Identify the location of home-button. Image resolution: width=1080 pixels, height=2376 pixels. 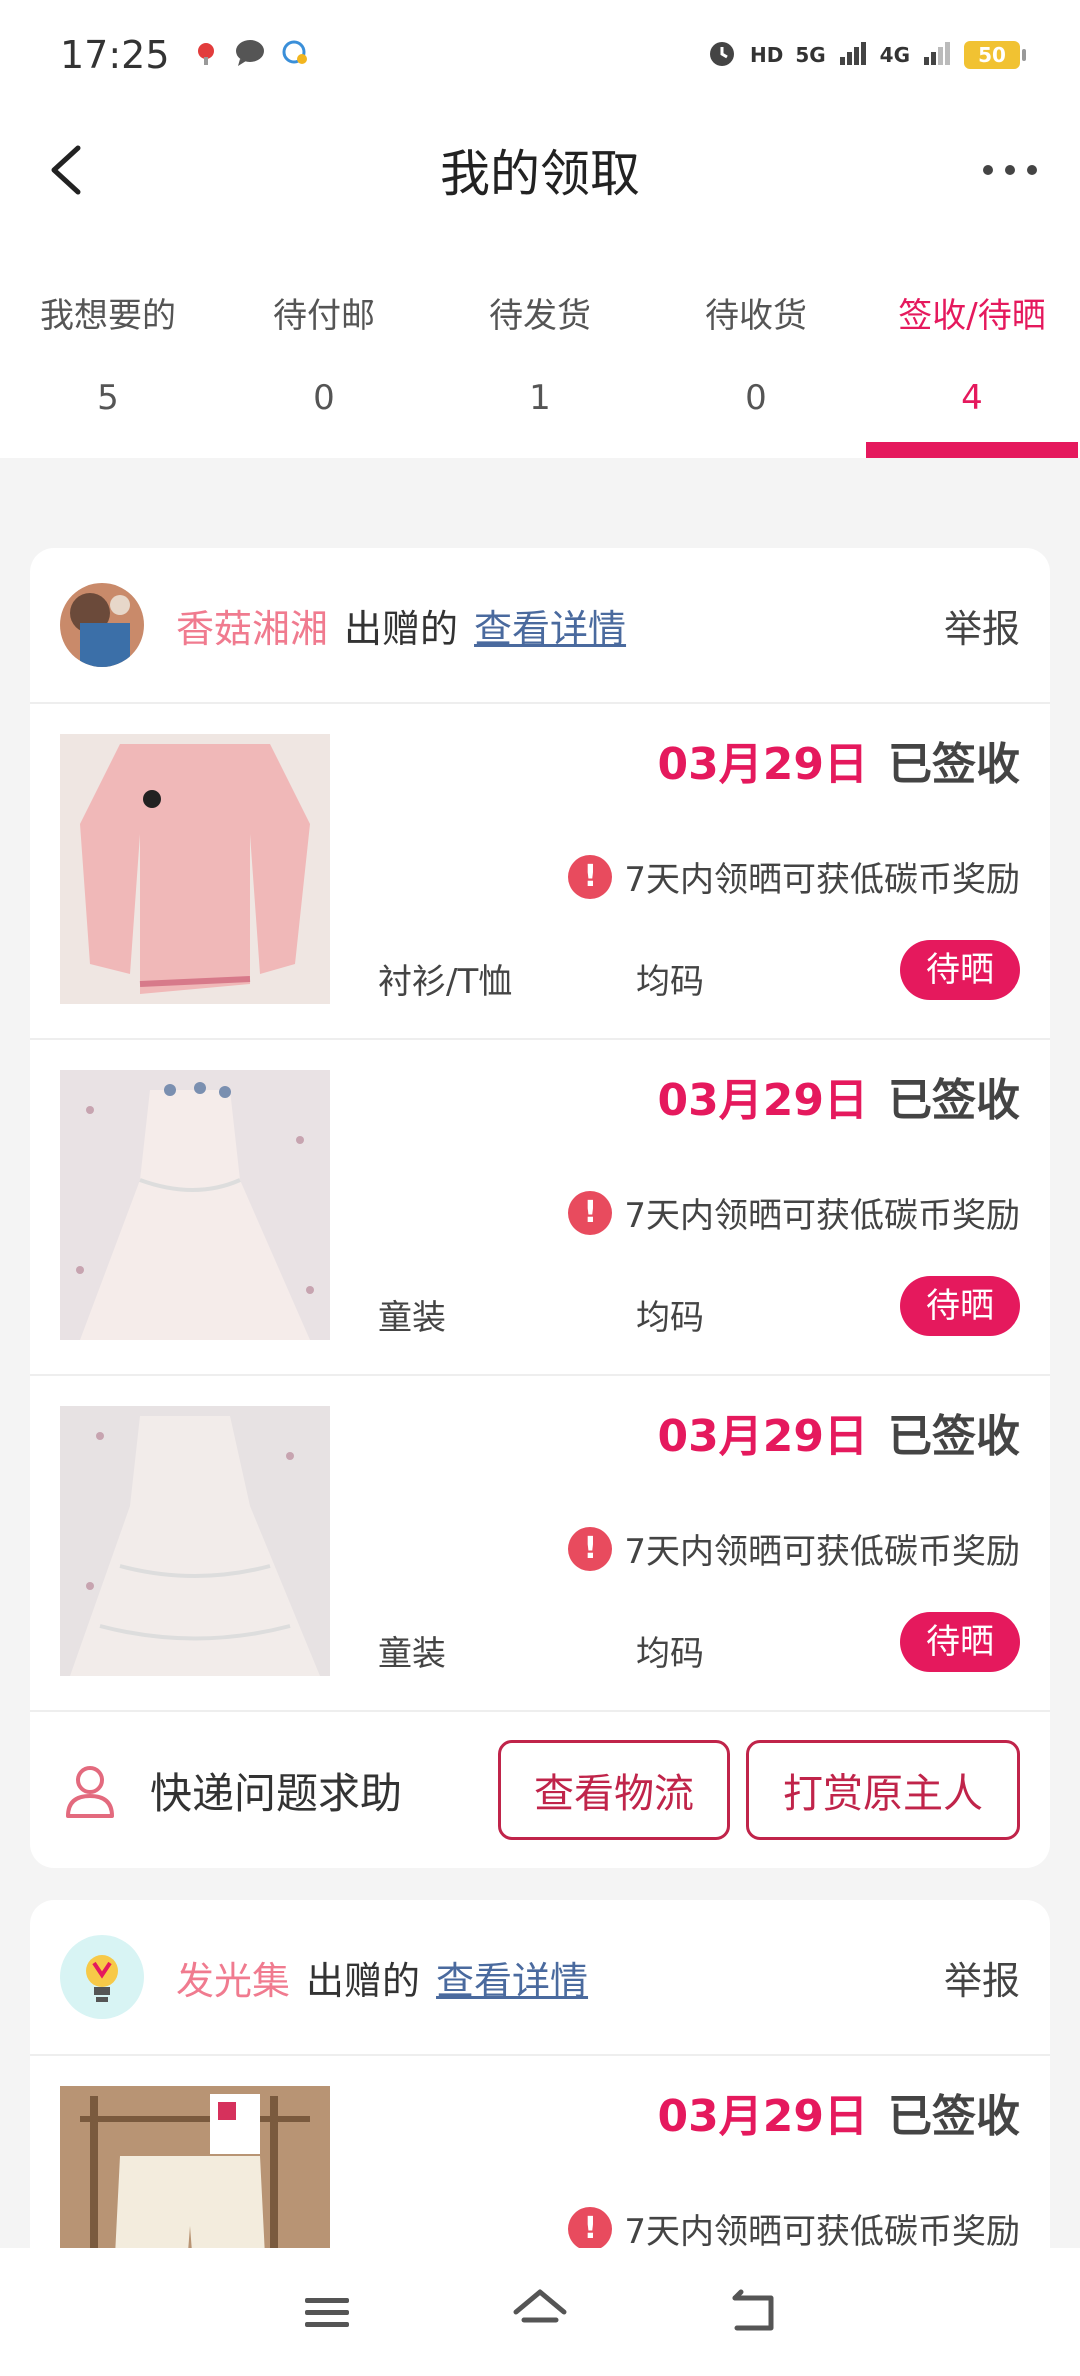
(540, 2312).